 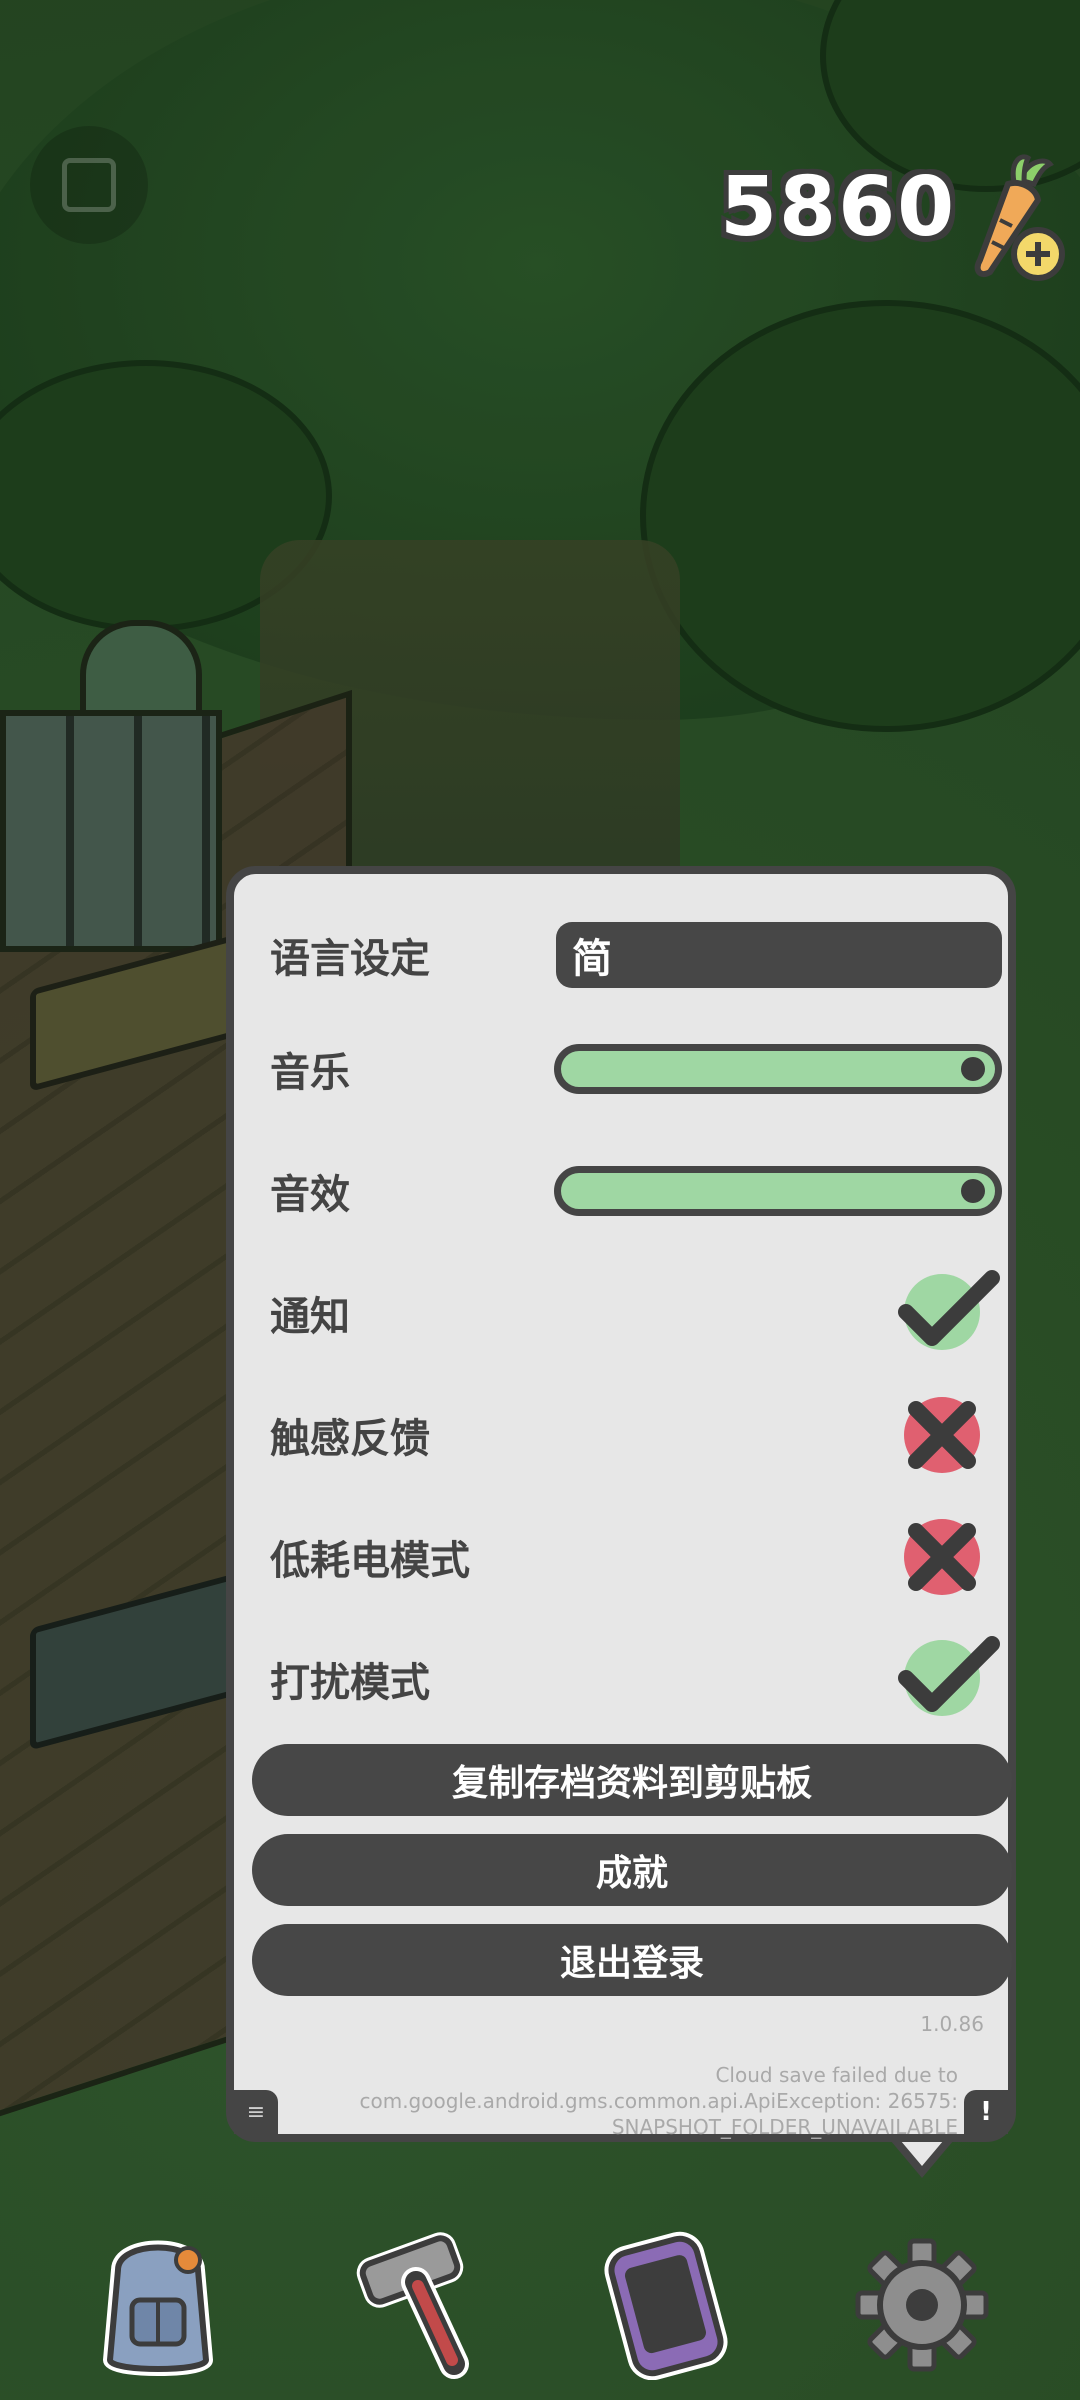 What do you see at coordinates (256, 2112) in the screenshot?
I see `log-menu-icon: ≡` at bounding box center [256, 2112].